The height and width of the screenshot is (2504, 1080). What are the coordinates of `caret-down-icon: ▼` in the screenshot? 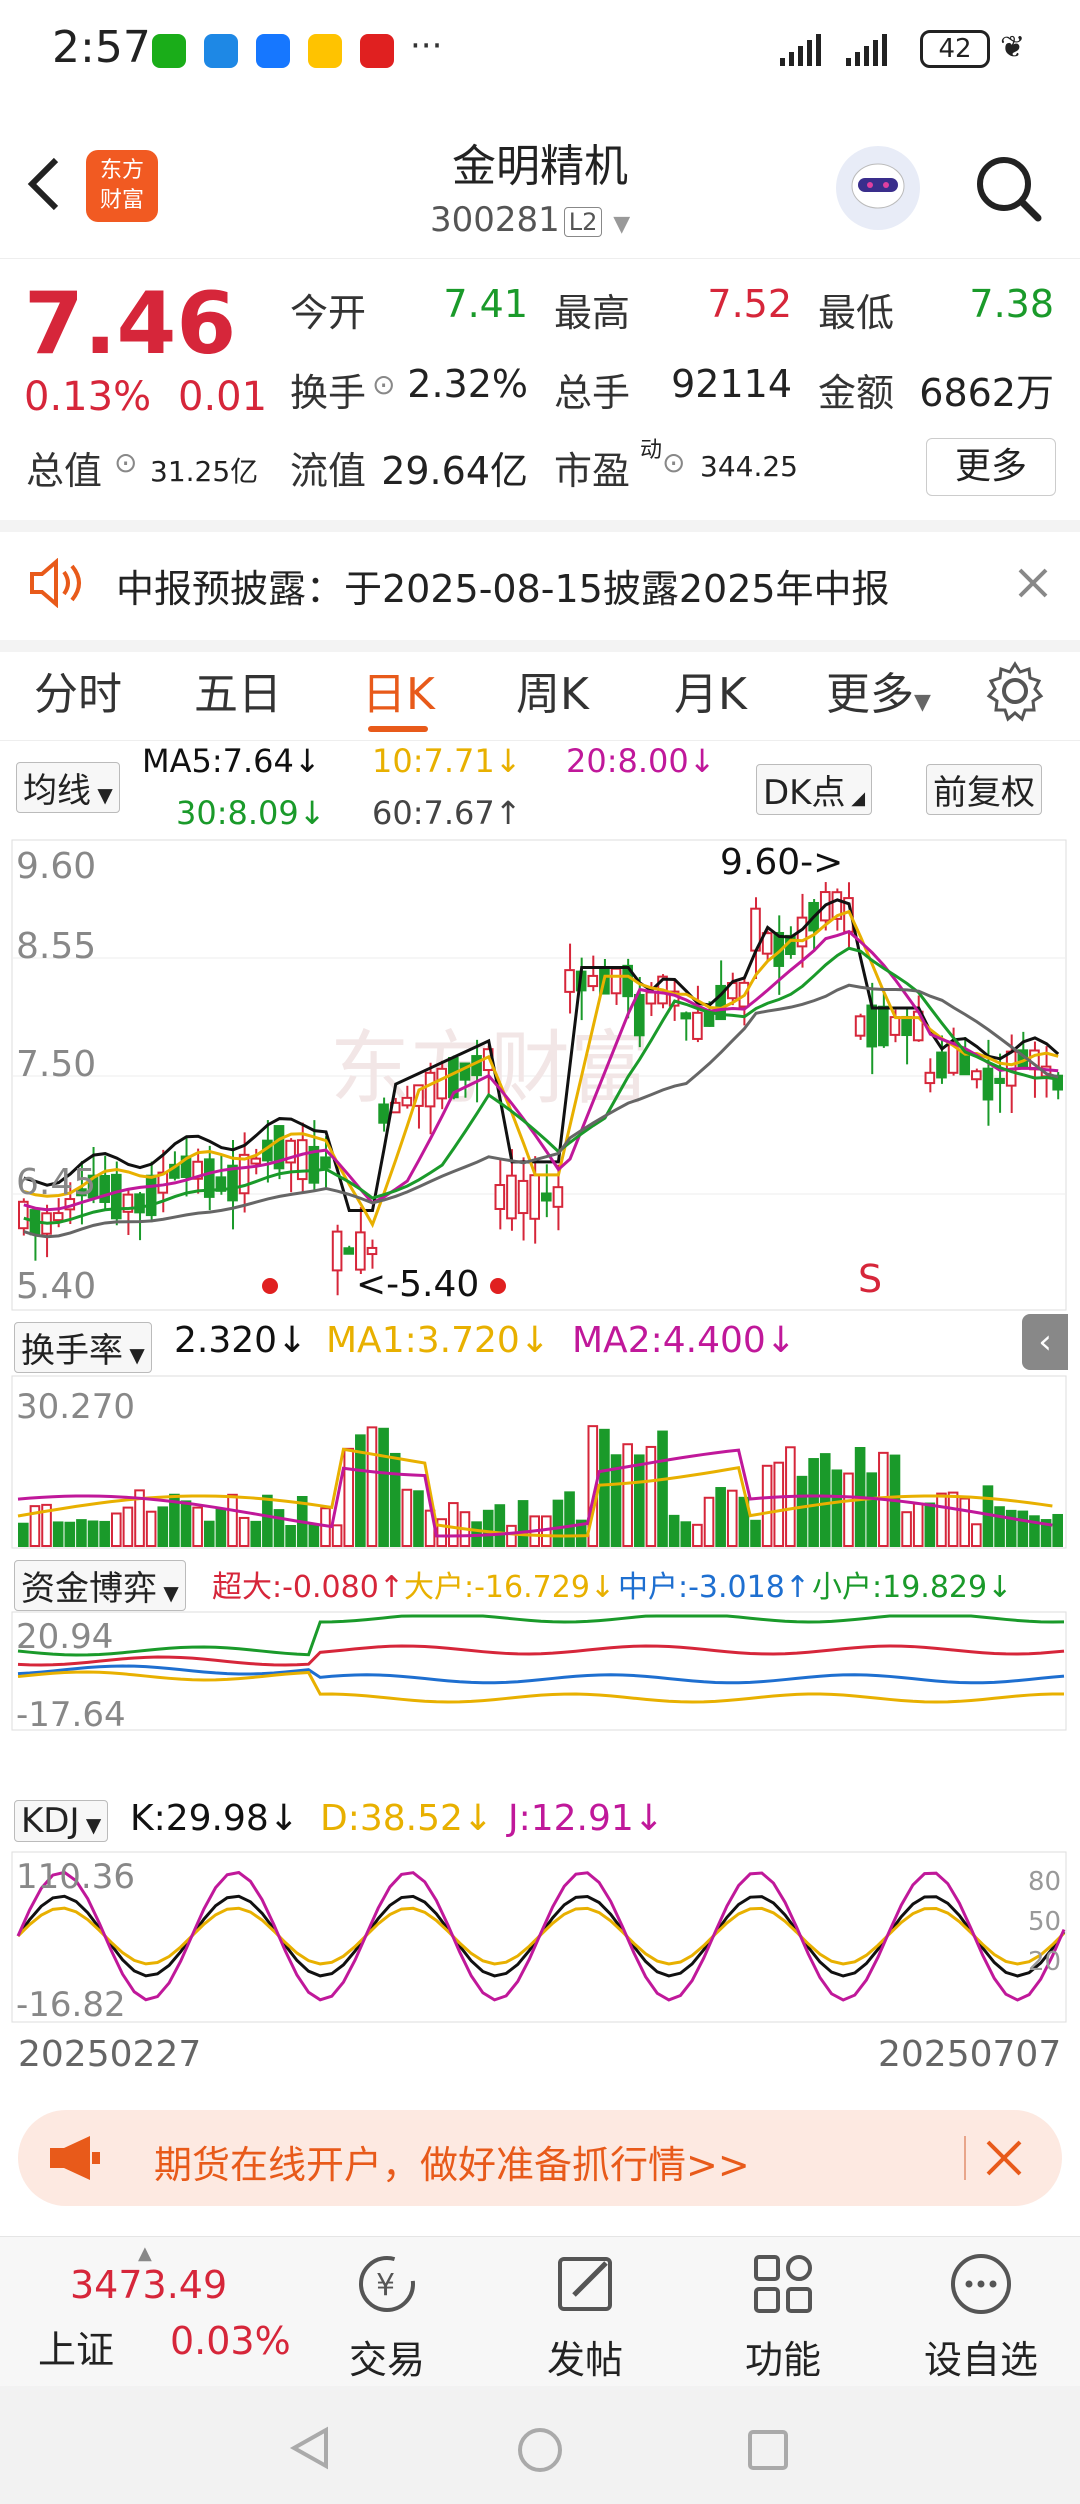 It's located at (90, 1825).